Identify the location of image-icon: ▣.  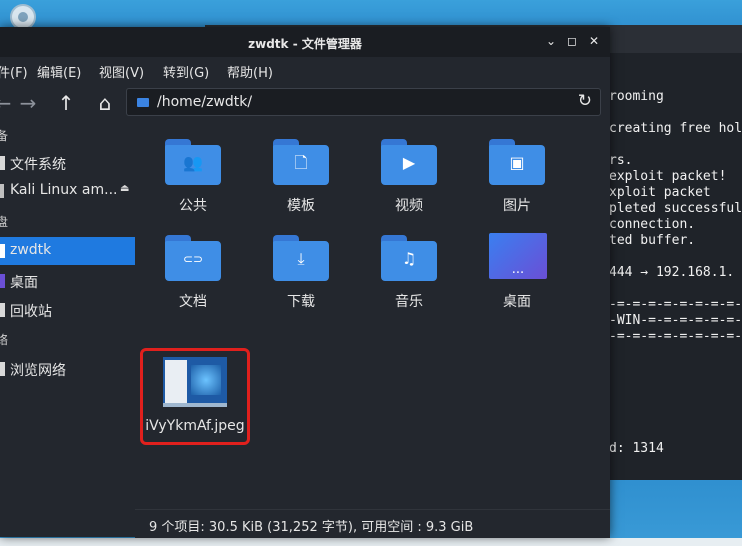
(517, 162).